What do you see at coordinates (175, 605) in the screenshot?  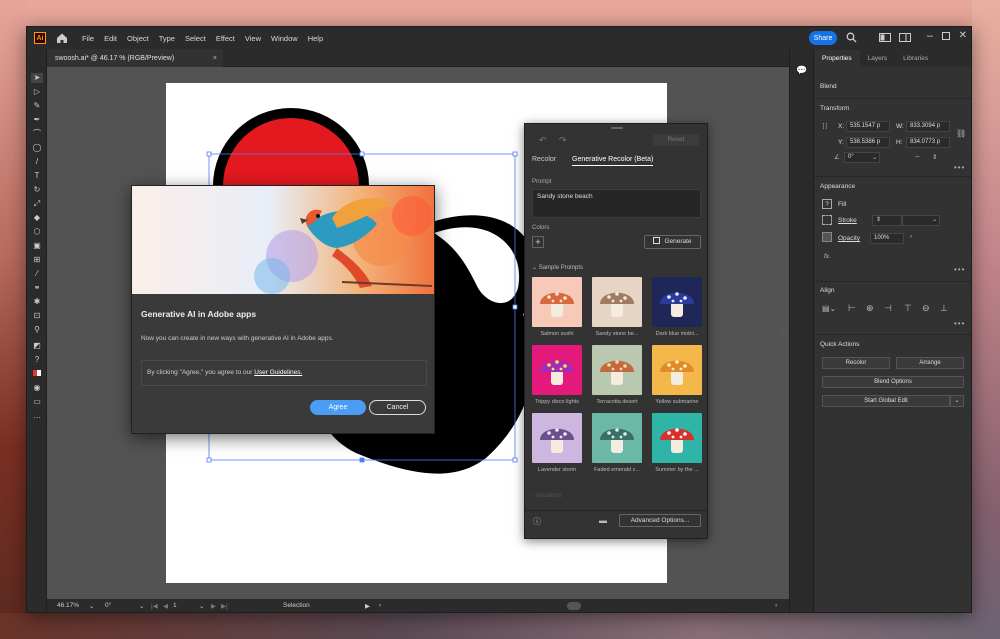 I see `artboard-number: 1` at bounding box center [175, 605].